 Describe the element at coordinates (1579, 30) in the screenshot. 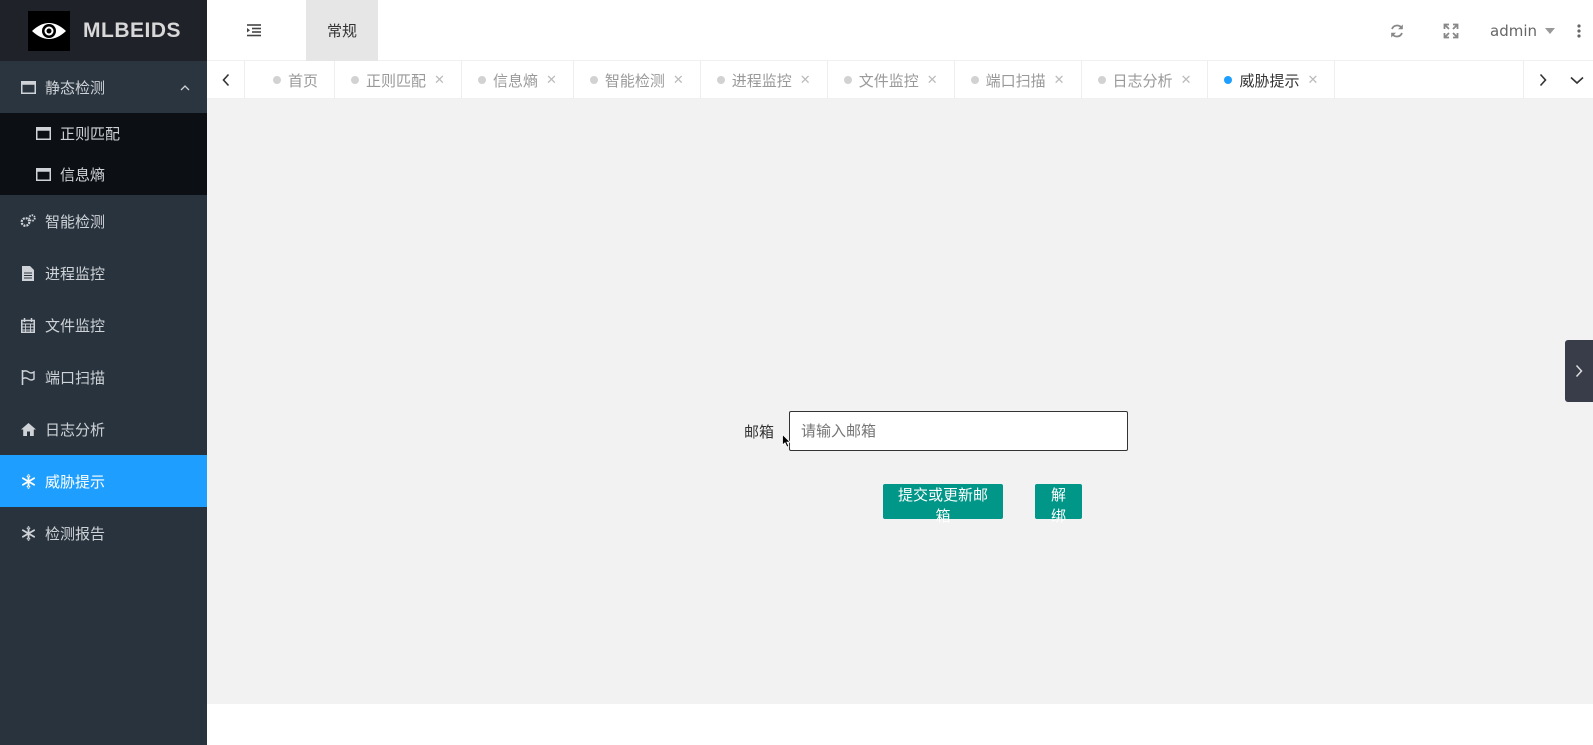

I see `more-vertical-icon` at that location.